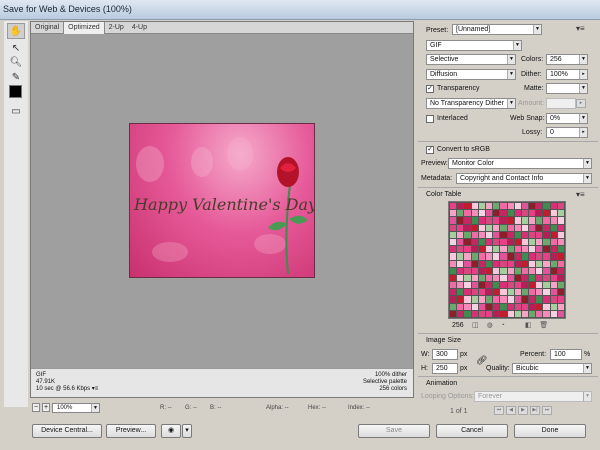 The width and height of the screenshot is (600, 450). What do you see at coordinates (16, 62) in the screenshot?
I see `zoom-tool-icon: 🔍︎` at bounding box center [16, 62].